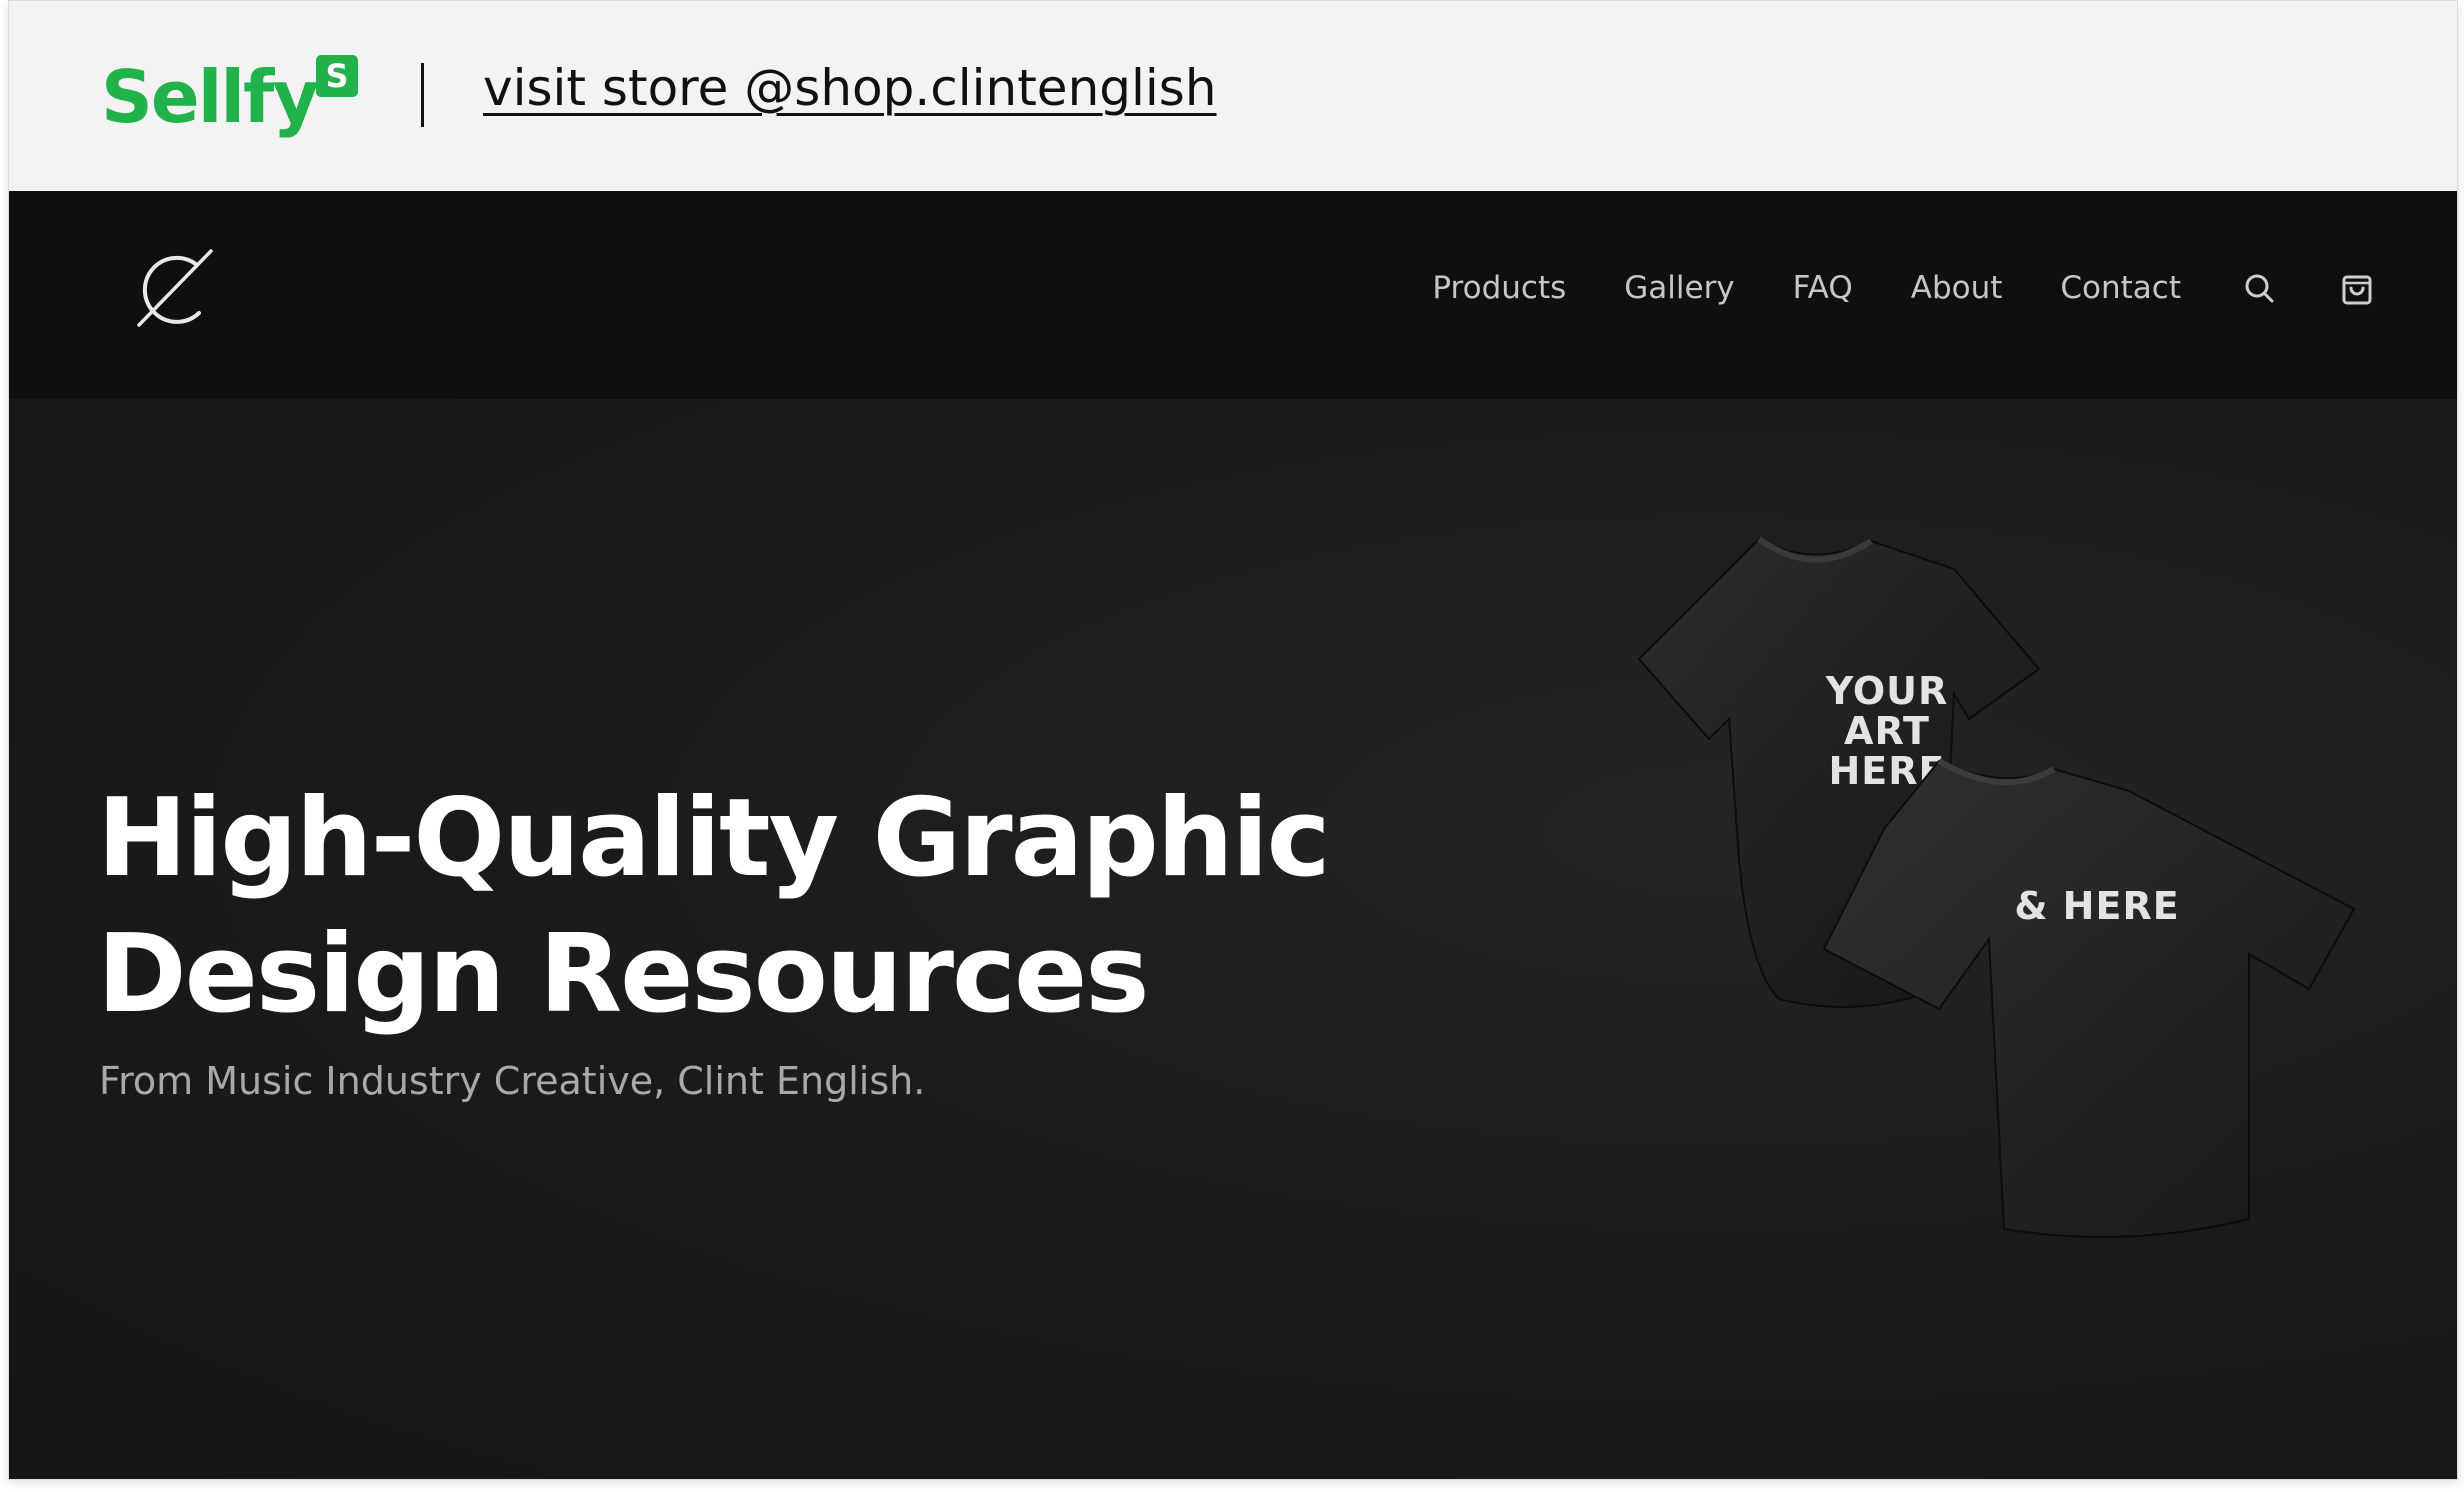  Describe the element at coordinates (1823, 288) in the screenshot. I see `nav-faq: FAQ` at that location.